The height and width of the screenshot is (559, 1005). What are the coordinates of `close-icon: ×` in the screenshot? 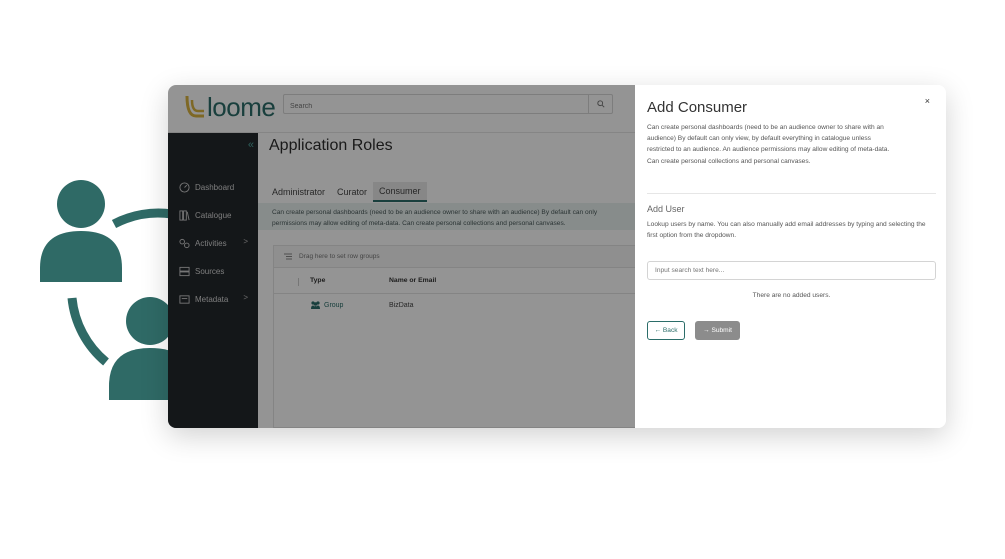 It's located at (927, 101).